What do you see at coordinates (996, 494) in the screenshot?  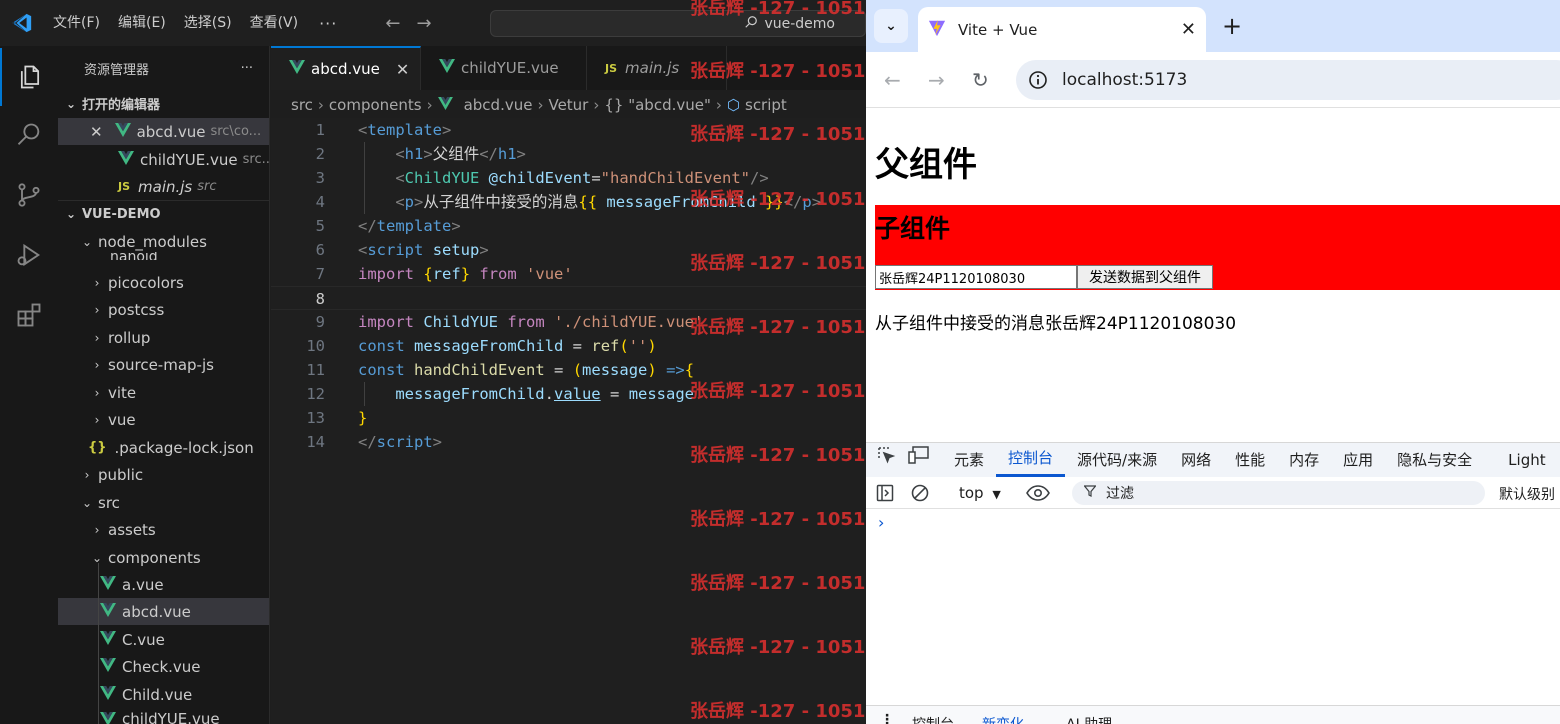 I see `dropdown-triangle-icon: ▼` at bounding box center [996, 494].